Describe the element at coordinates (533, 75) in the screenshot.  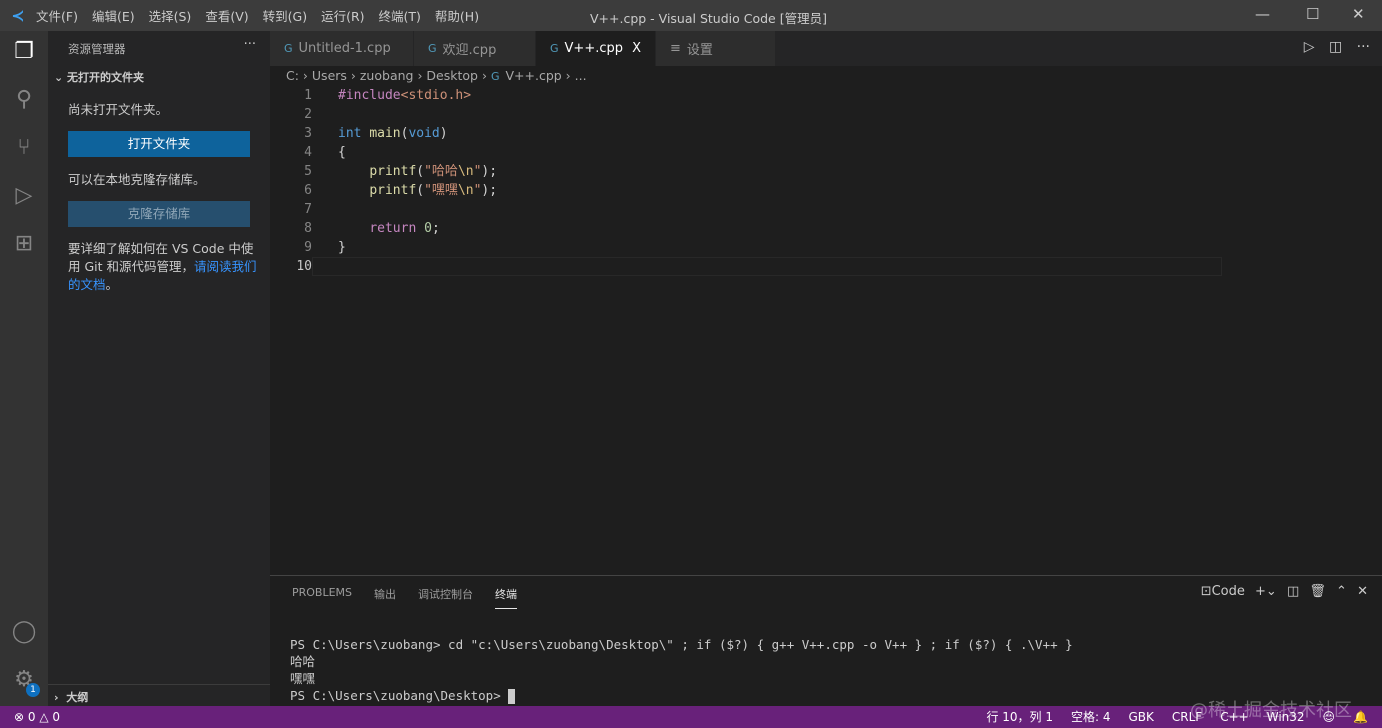
I see `crumb-file: V++.cpp` at that location.